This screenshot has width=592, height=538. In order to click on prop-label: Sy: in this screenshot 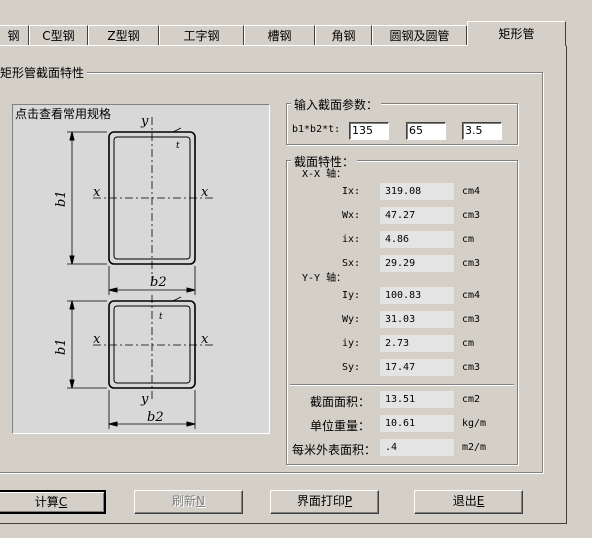, I will do `click(351, 367)`.